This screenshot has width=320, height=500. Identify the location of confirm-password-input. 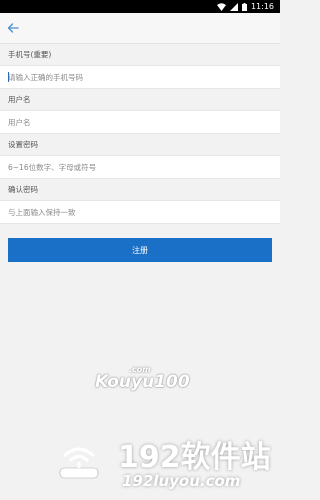
(140, 212).